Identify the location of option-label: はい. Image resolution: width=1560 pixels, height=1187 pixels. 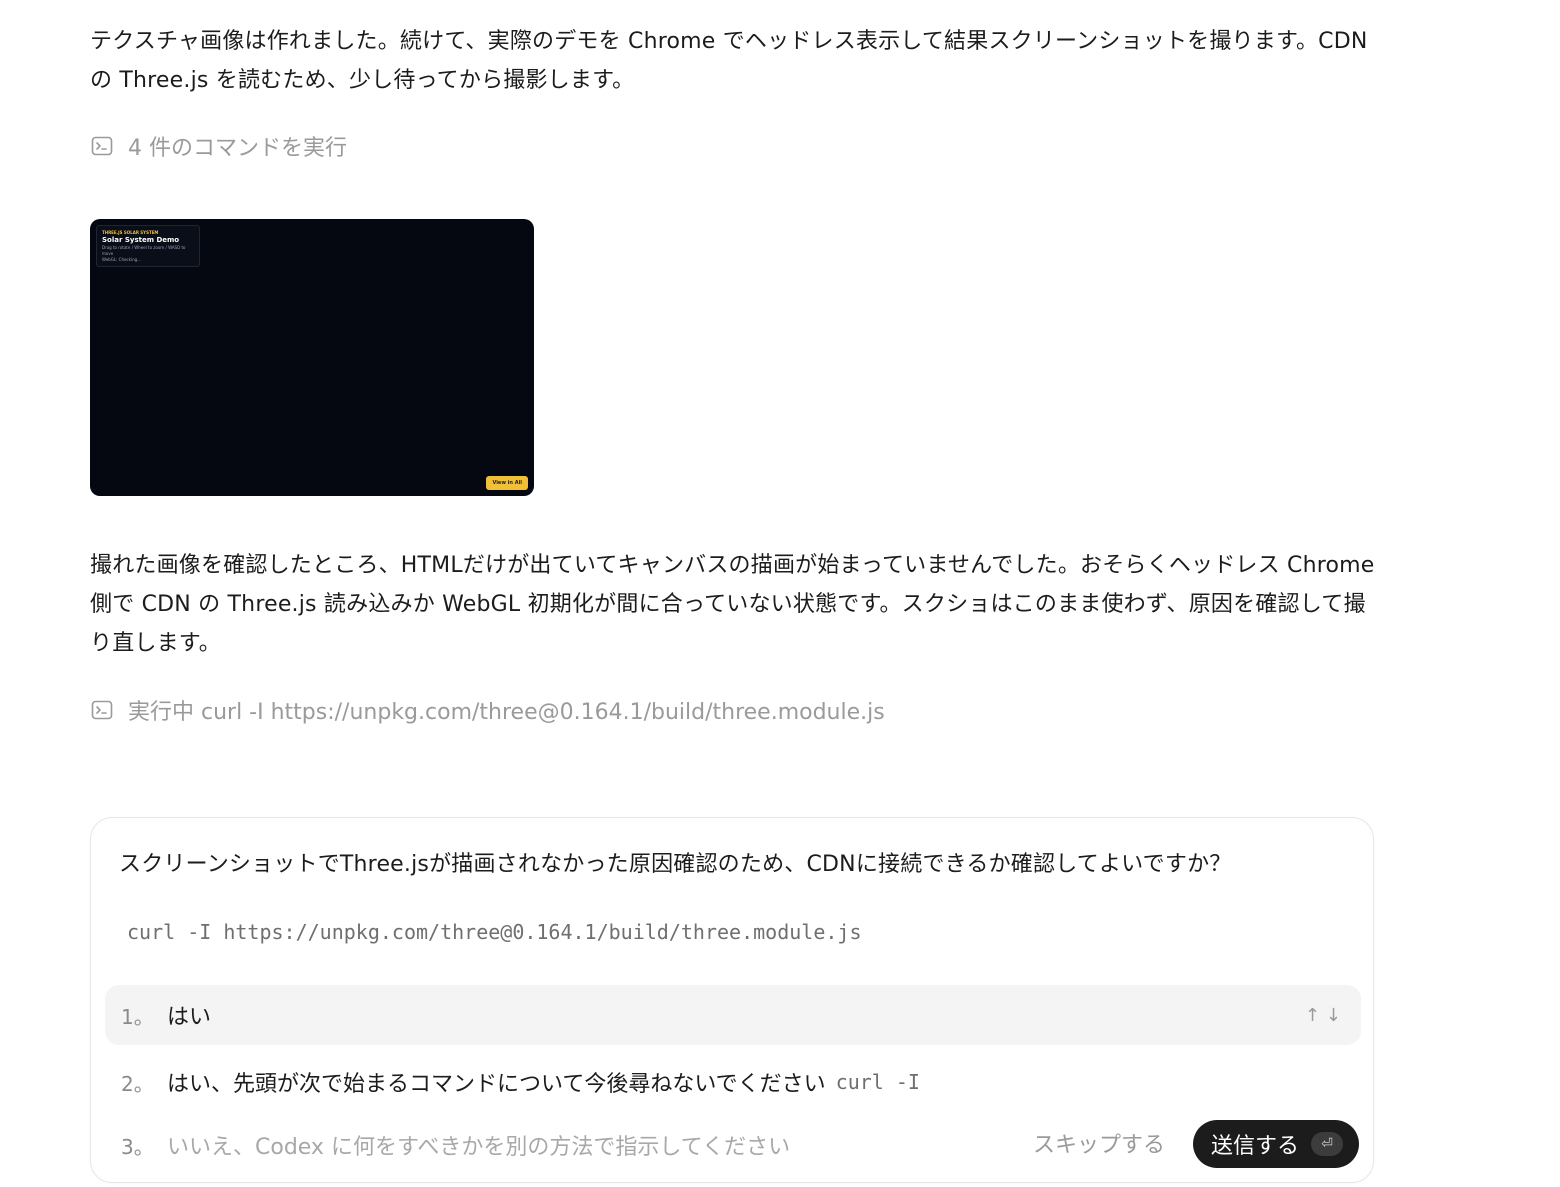
(189, 1017).